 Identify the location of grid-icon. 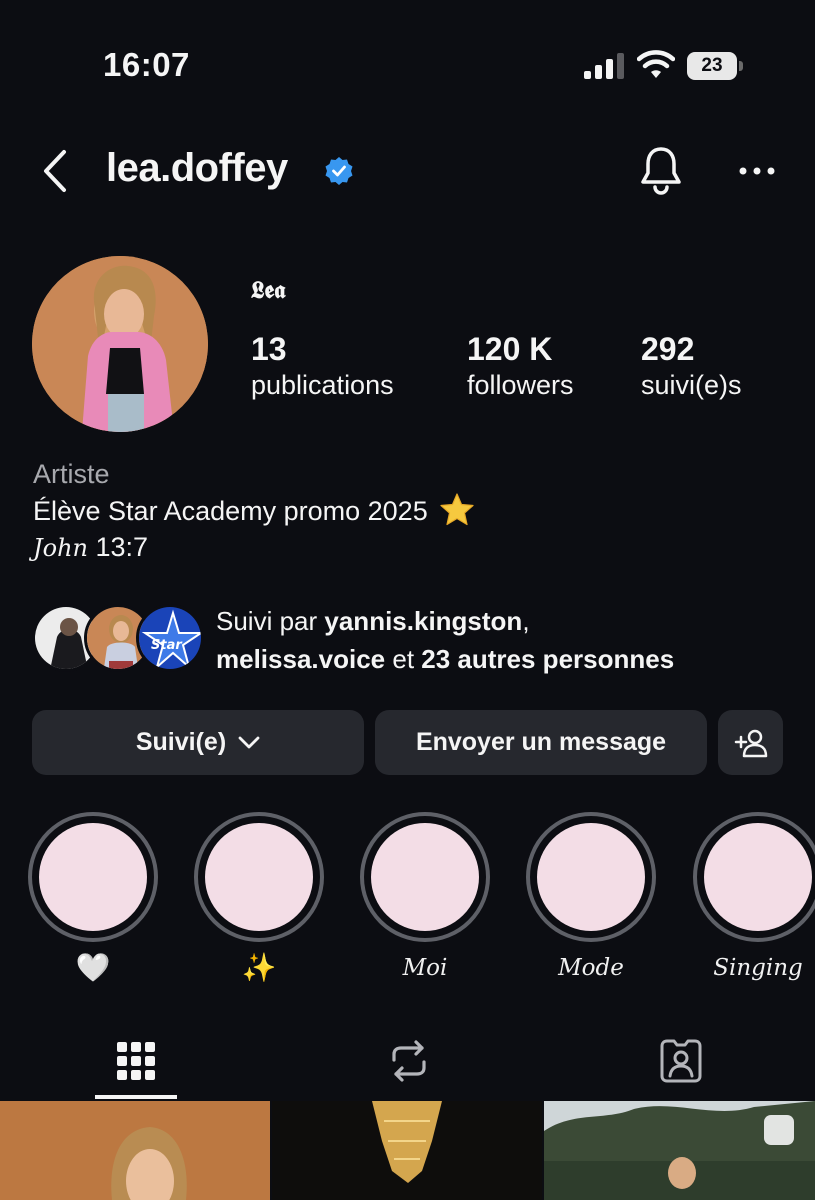
(136, 1061).